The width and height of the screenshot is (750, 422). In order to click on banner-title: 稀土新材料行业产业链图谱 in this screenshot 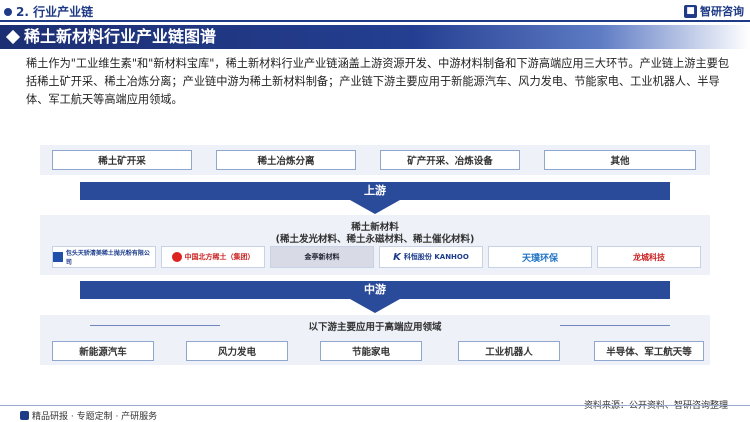, I will do `click(111, 37)`.